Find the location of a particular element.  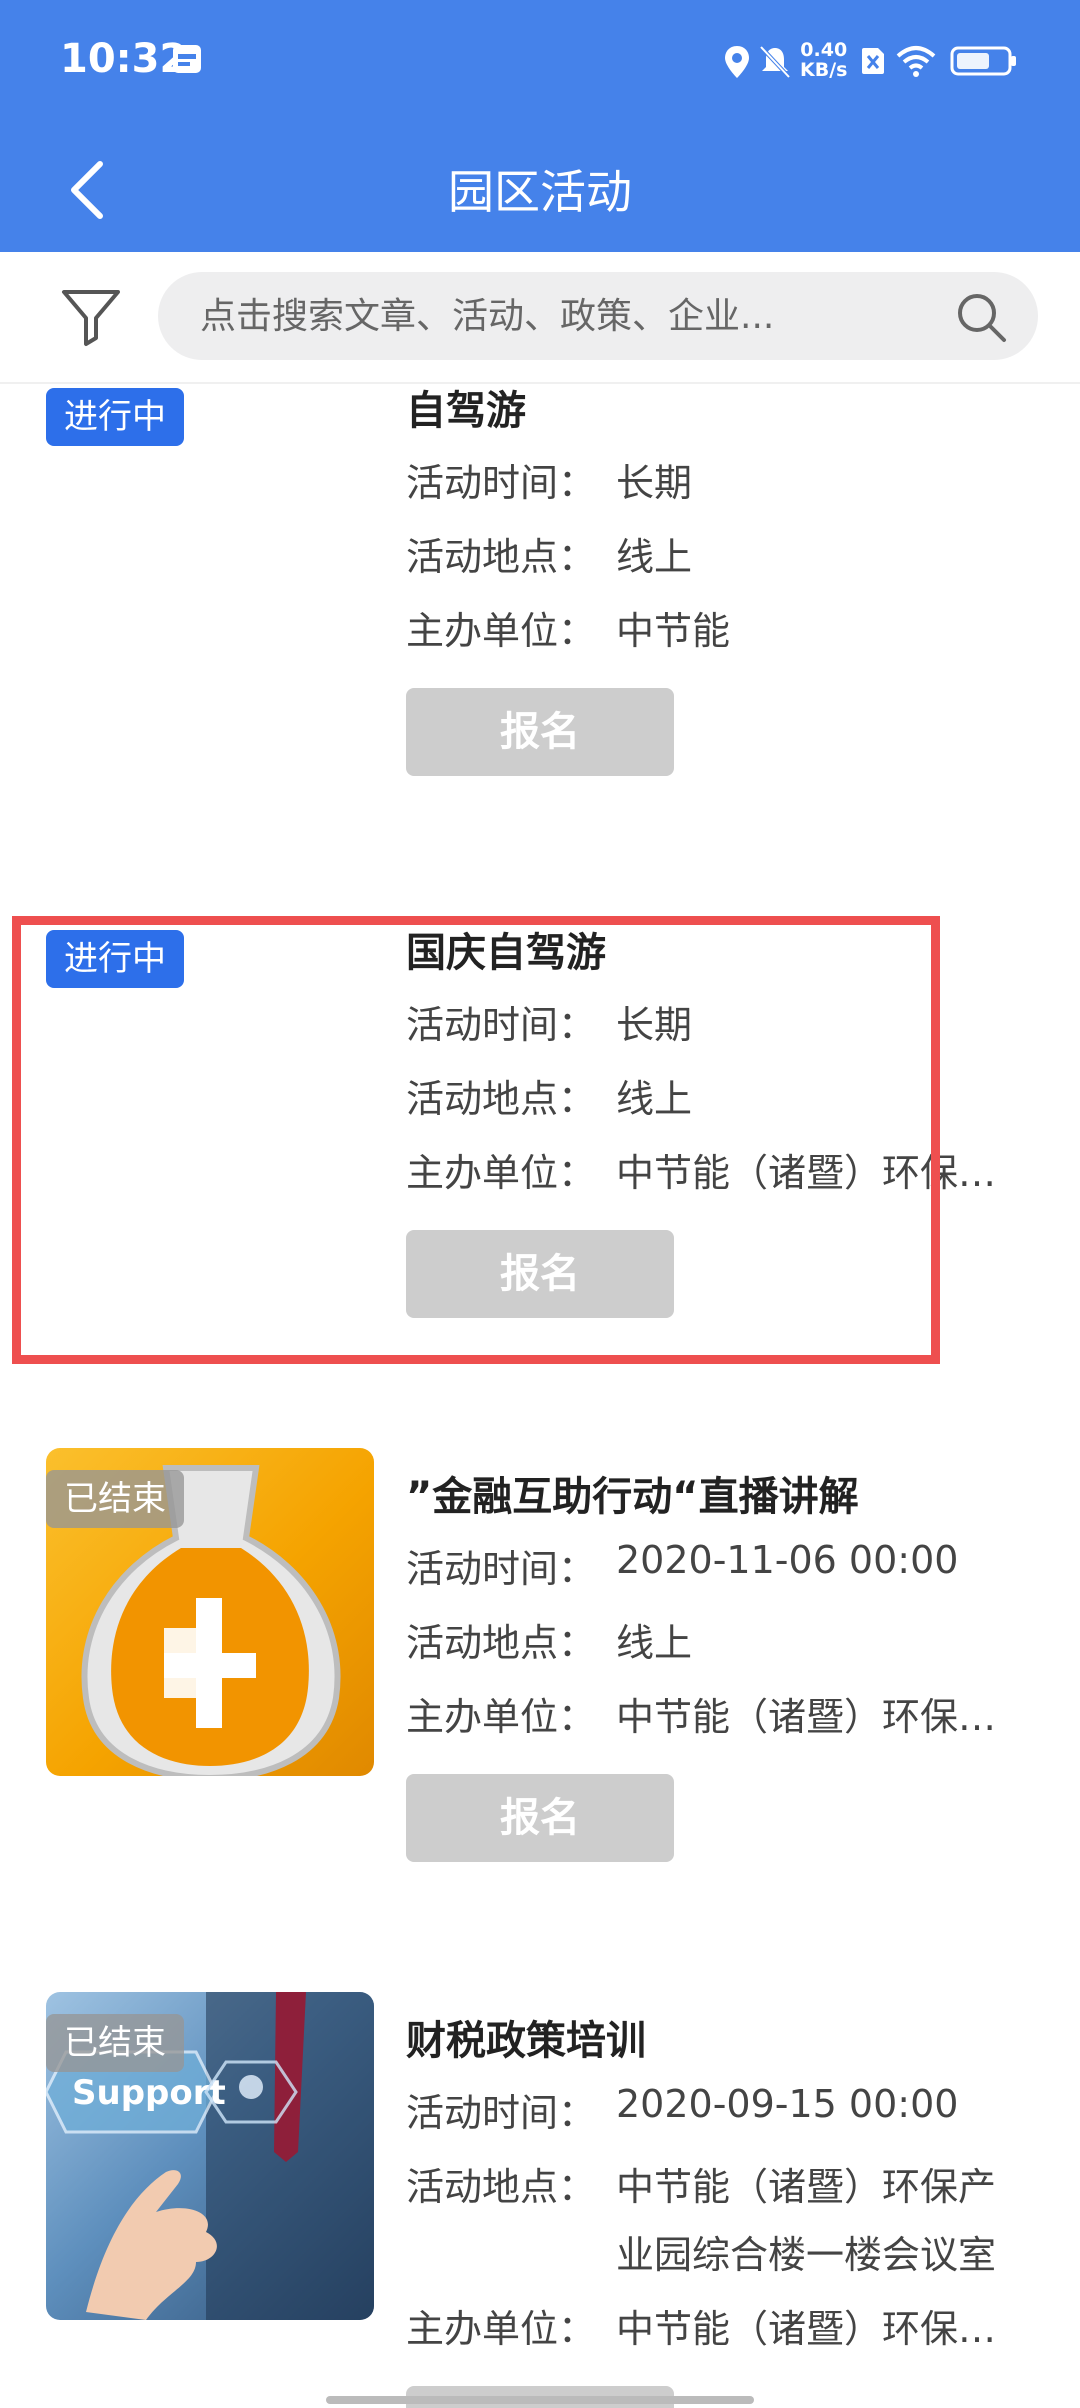

activity-title: ”金融互助行动“直播讲解 is located at coordinates (632, 1497).